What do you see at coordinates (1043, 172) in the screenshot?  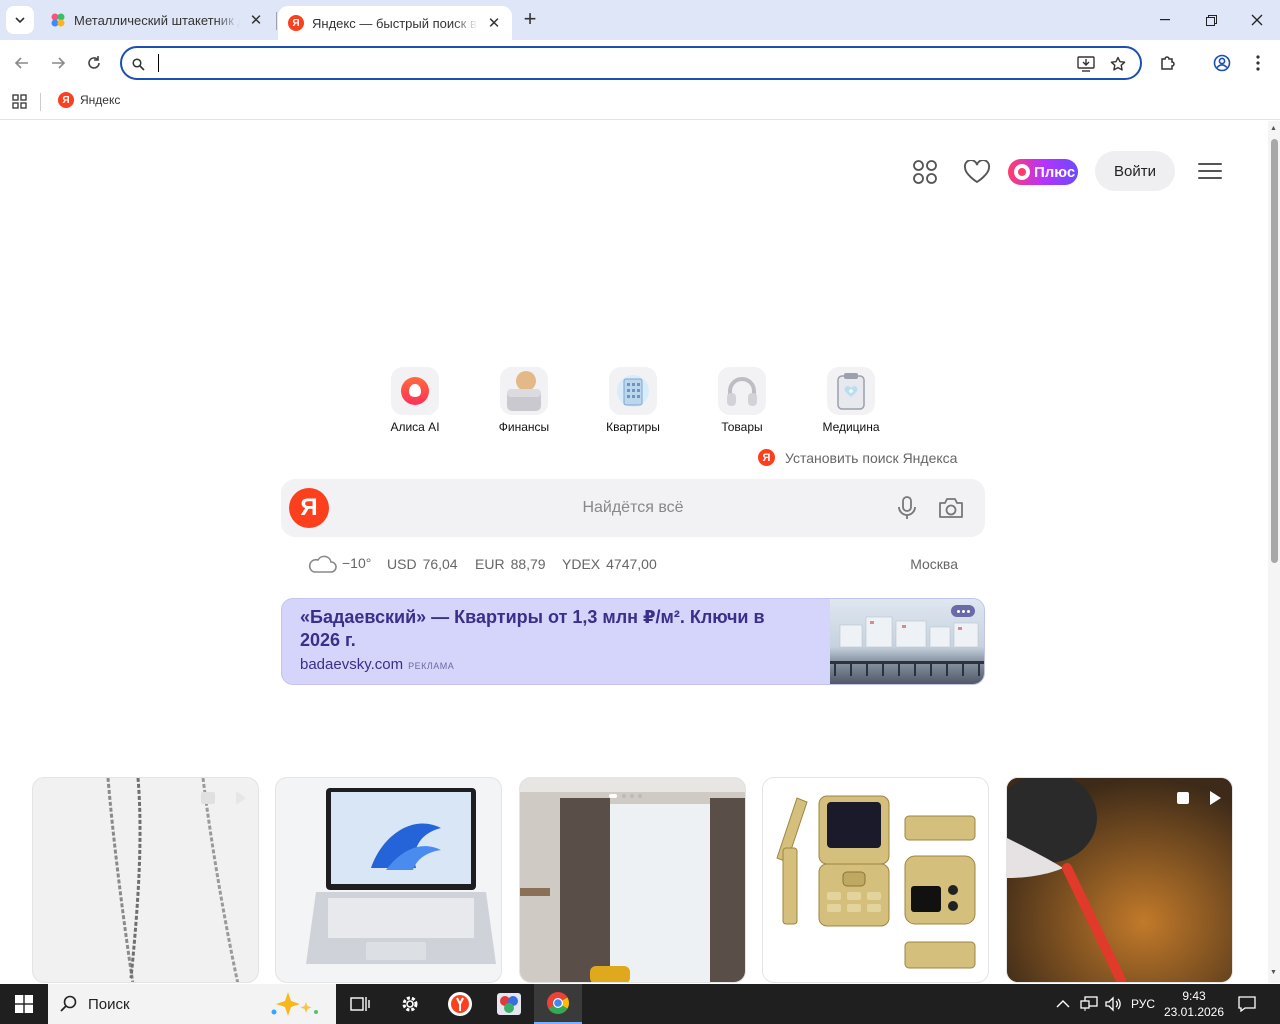 I see `plus-button: Плюс` at bounding box center [1043, 172].